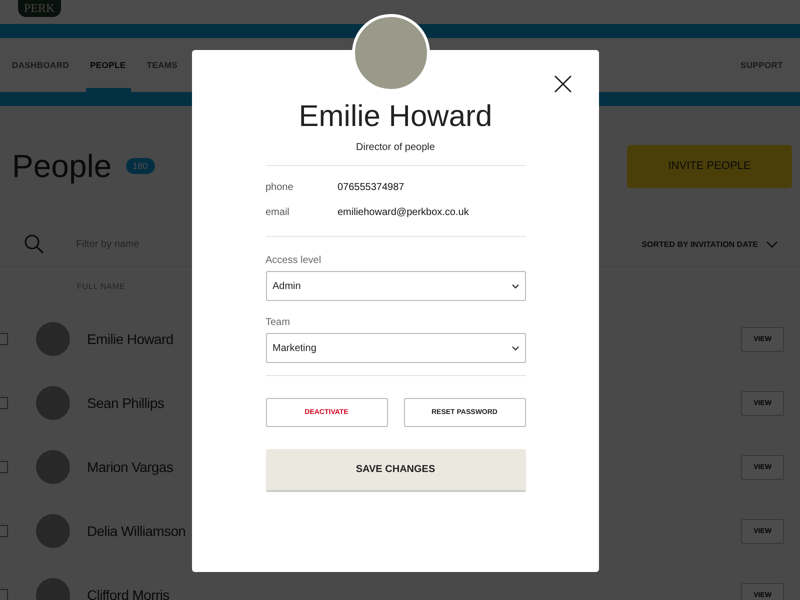 The image size is (800, 600). Describe the element at coordinates (396, 470) in the screenshot. I see `save-changes-button: SAVE CHANGES` at that location.